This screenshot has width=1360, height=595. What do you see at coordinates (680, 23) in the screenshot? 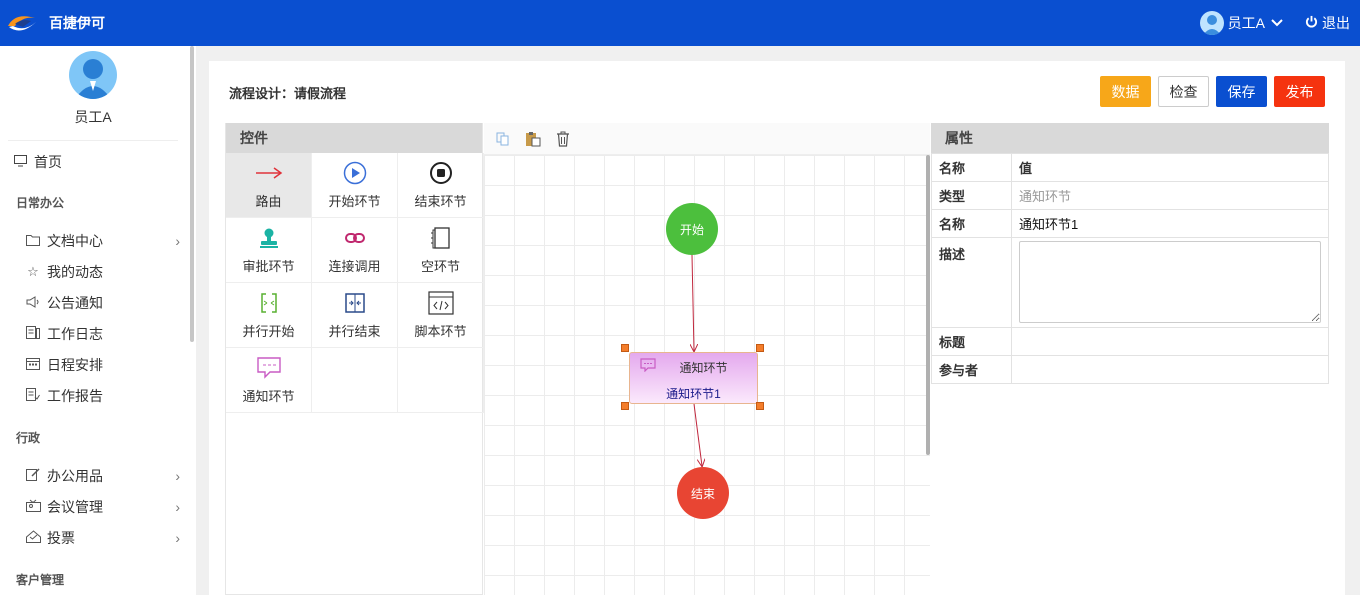
I see `top-bar: 百捷伊可 员工A 退出` at bounding box center [680, 23].